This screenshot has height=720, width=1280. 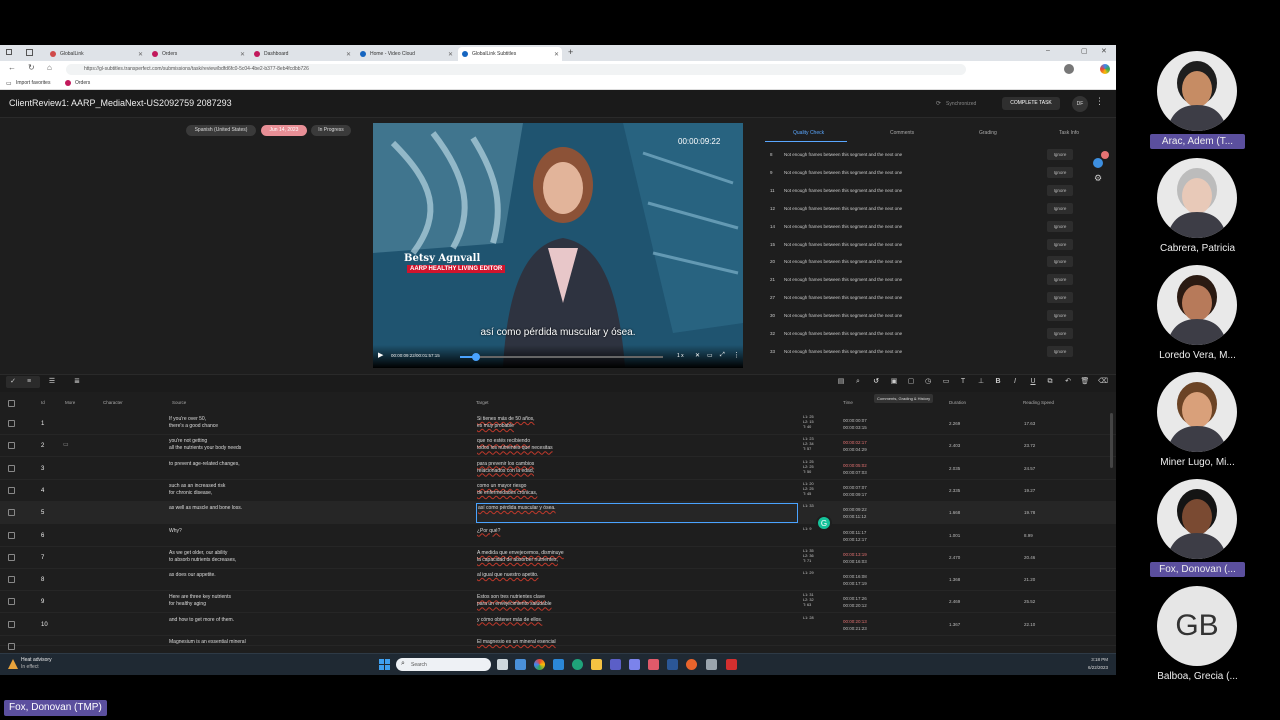 I want to click on source-text: as does our appetite., so click(x=192, y=575).